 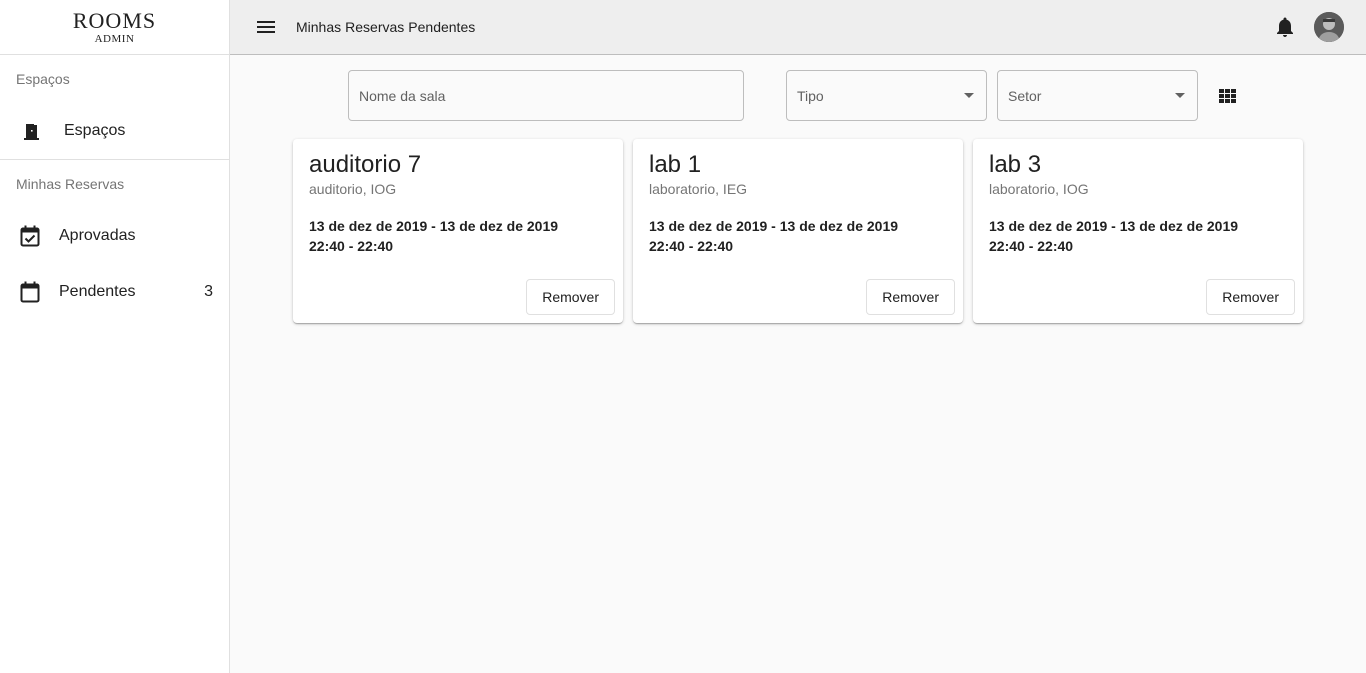 What do you see at coordinates (1039, 189) in the screenshot?
I see `card-subtitle: laboratorio, IOG` at bounding box center [1039, 189].